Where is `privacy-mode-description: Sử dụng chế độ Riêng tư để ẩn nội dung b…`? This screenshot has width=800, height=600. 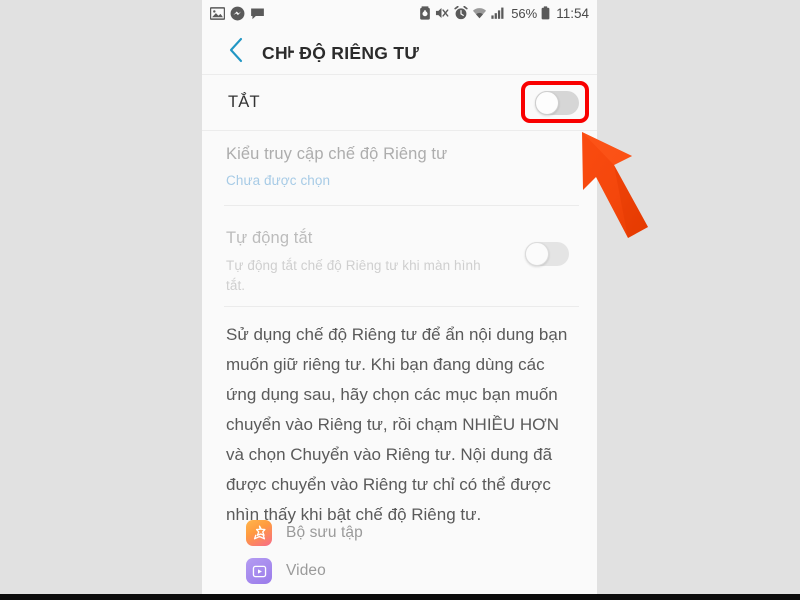 privacy-mode-description: Sử dụng chế độ Riêng tư để ẩn nội dung b… is located at coordinates (397, 424).